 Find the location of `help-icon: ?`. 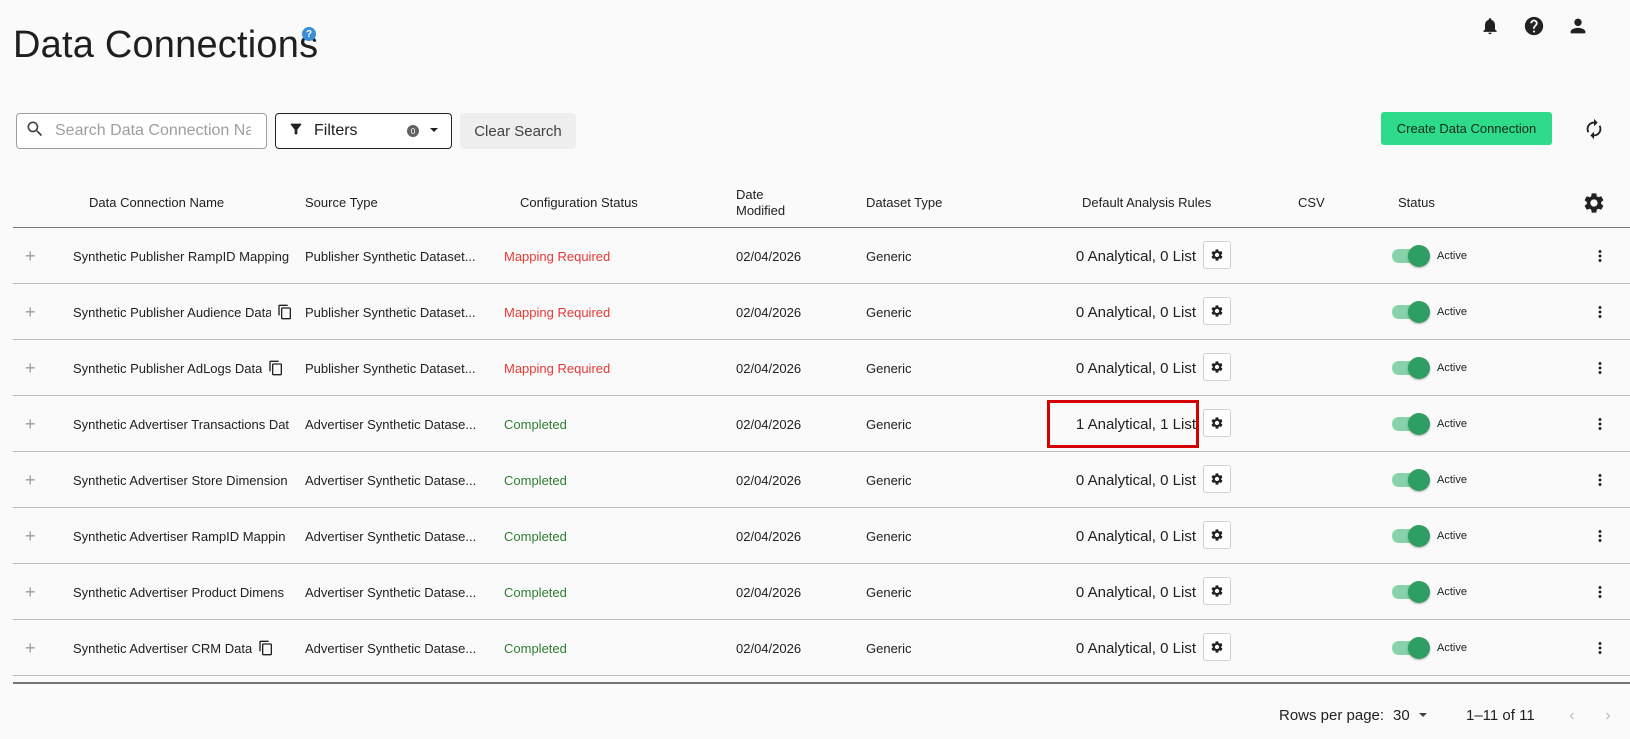

help-icon: ? is located at coordinates (309, 34).